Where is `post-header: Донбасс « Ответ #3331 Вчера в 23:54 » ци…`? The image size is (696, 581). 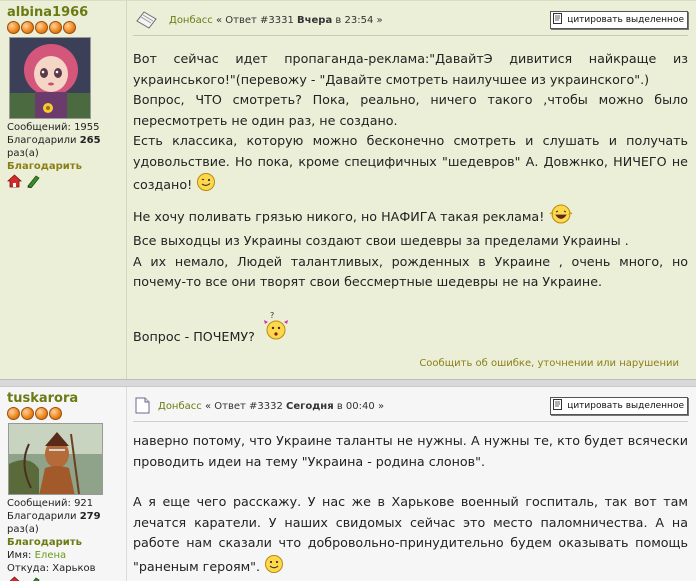 post-header: Донбасс « Ответ #3331 Вчера в 23:54 » ци… is located at coordinates (410, 21).